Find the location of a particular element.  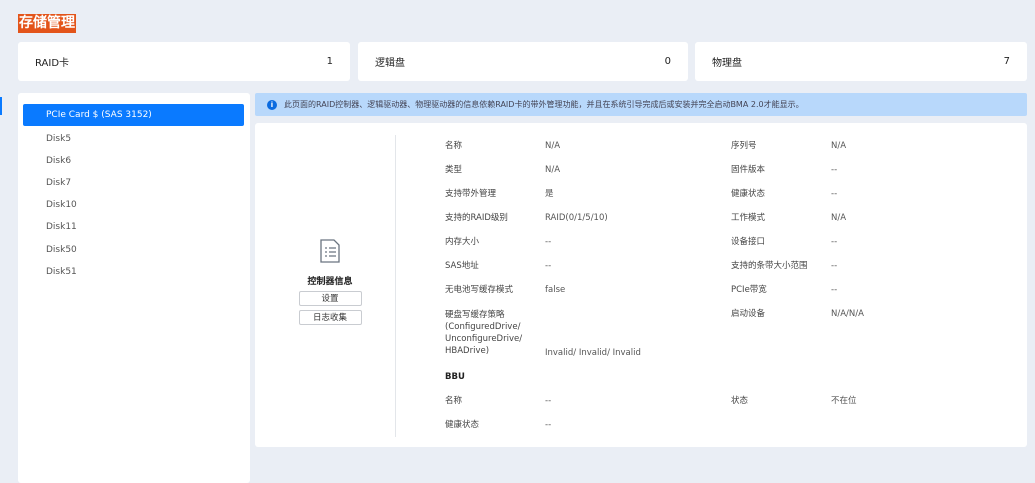

summary-logical-disk: 逻辑盘 0 is located at coordinates (523, 61).